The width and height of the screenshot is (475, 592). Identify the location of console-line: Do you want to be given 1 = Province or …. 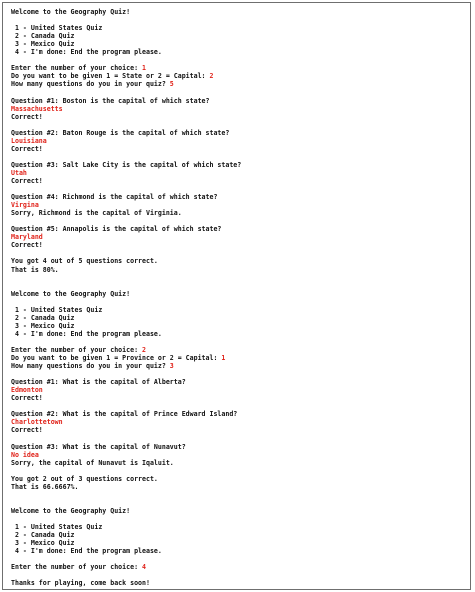
(126, 358).